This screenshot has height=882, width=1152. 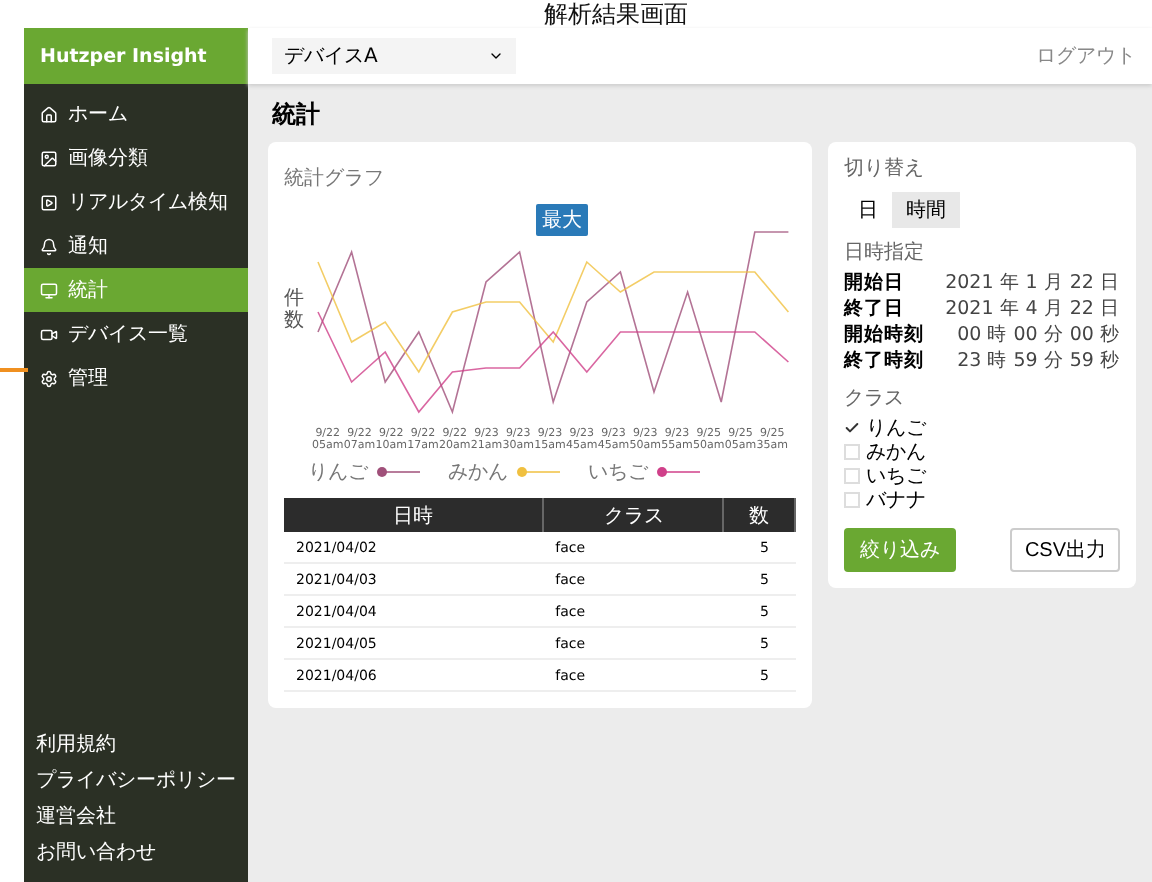 What do you see at coordinates (896, 501) in the screenshot?
I see `checkbox-label: バナナ` at bounding box center [896, 501].